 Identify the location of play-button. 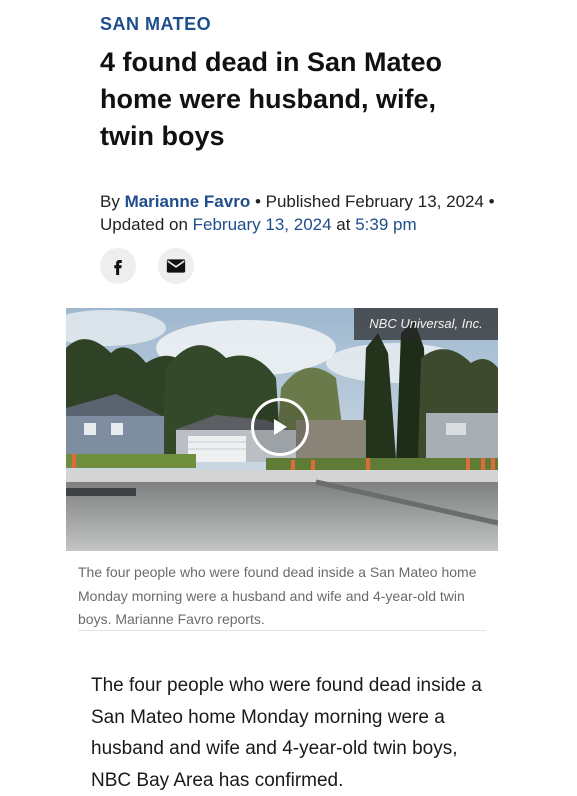
(280, 427).